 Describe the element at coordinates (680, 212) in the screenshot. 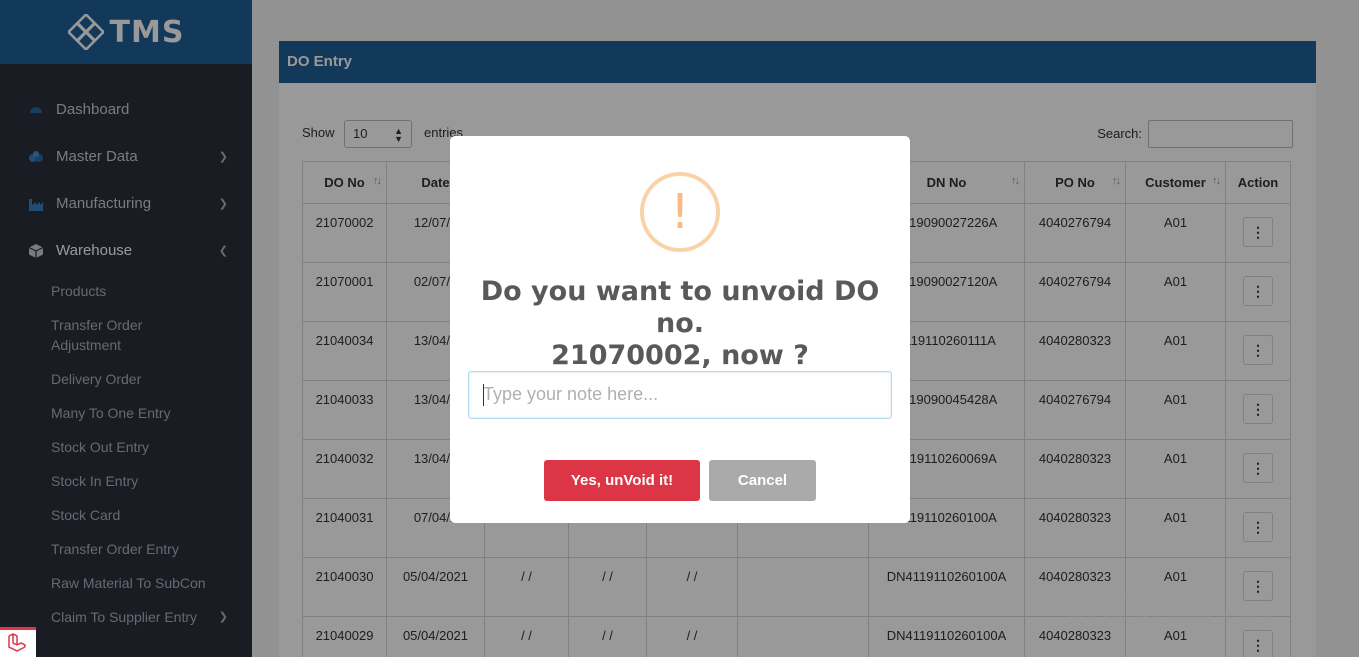

I see `warning-icon: !` at that location.